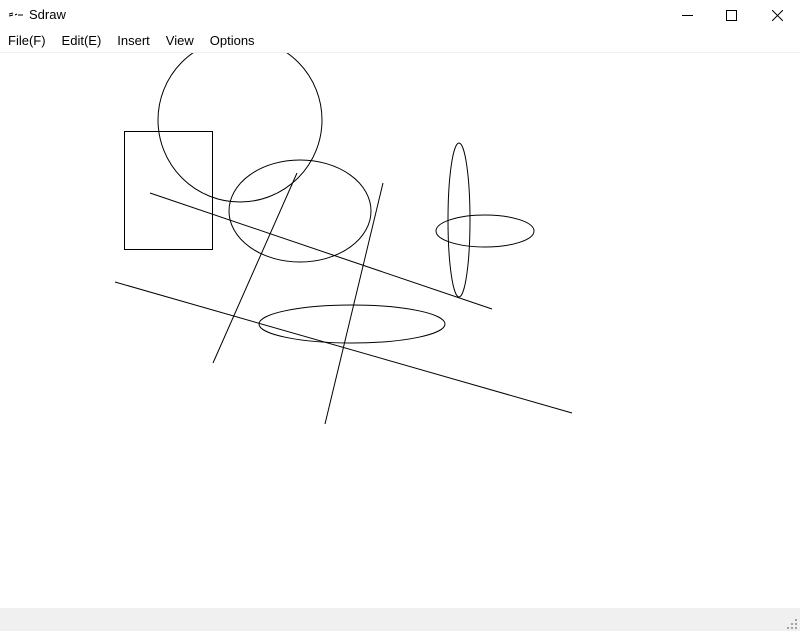 The height and width of the screenshot is (635, 800). Describe the element at coordinates (485, 231) in the screenshot. I see `shape-ellipse-small-horizontal` at that location.